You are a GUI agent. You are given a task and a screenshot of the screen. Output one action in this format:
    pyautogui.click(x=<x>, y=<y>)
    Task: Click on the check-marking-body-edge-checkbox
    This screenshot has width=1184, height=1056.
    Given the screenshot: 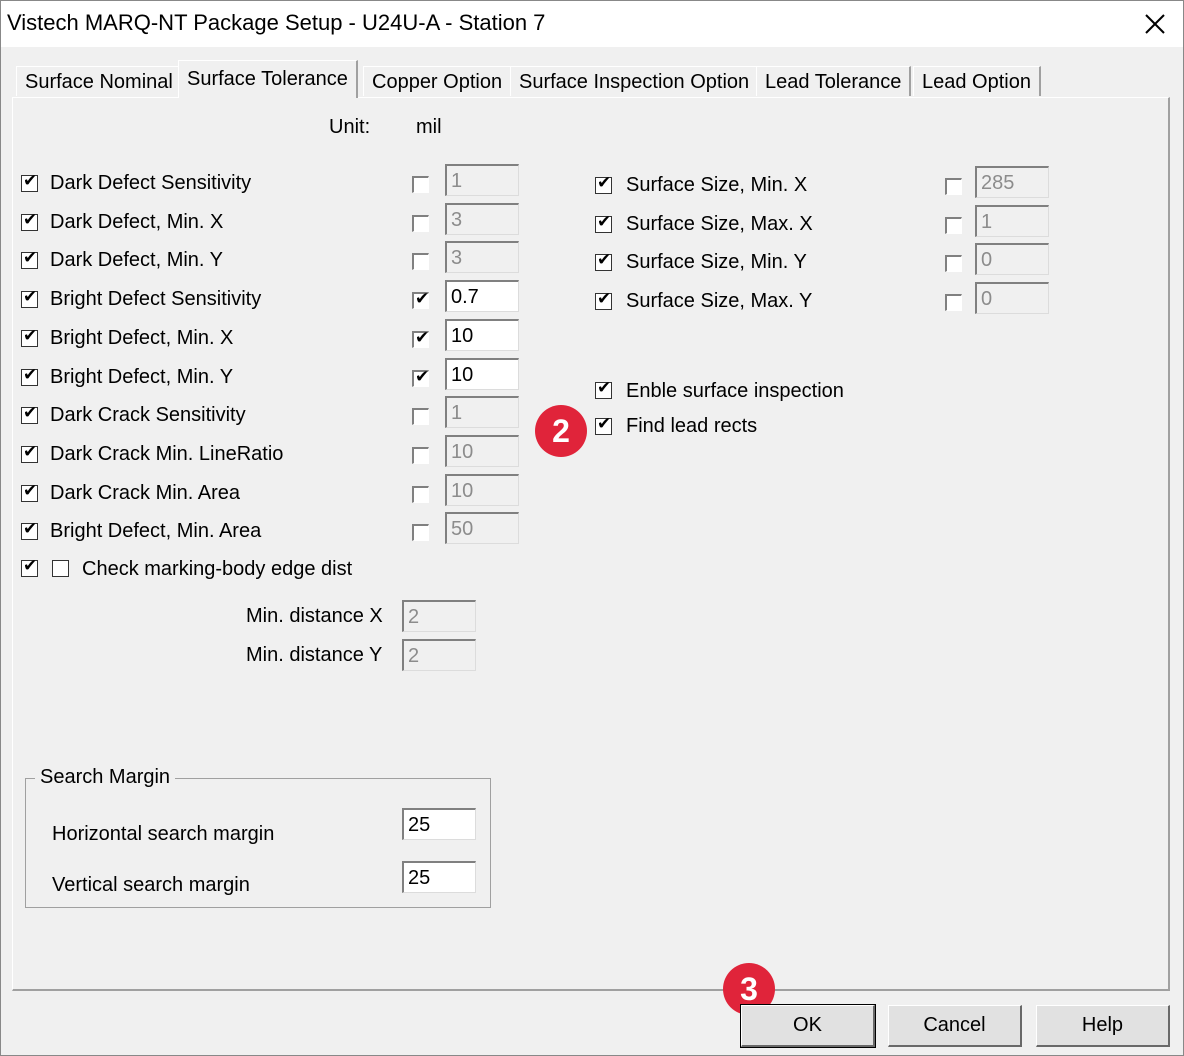 What is the action you would take?
    pyautogui.click(x=60, y=568)
    